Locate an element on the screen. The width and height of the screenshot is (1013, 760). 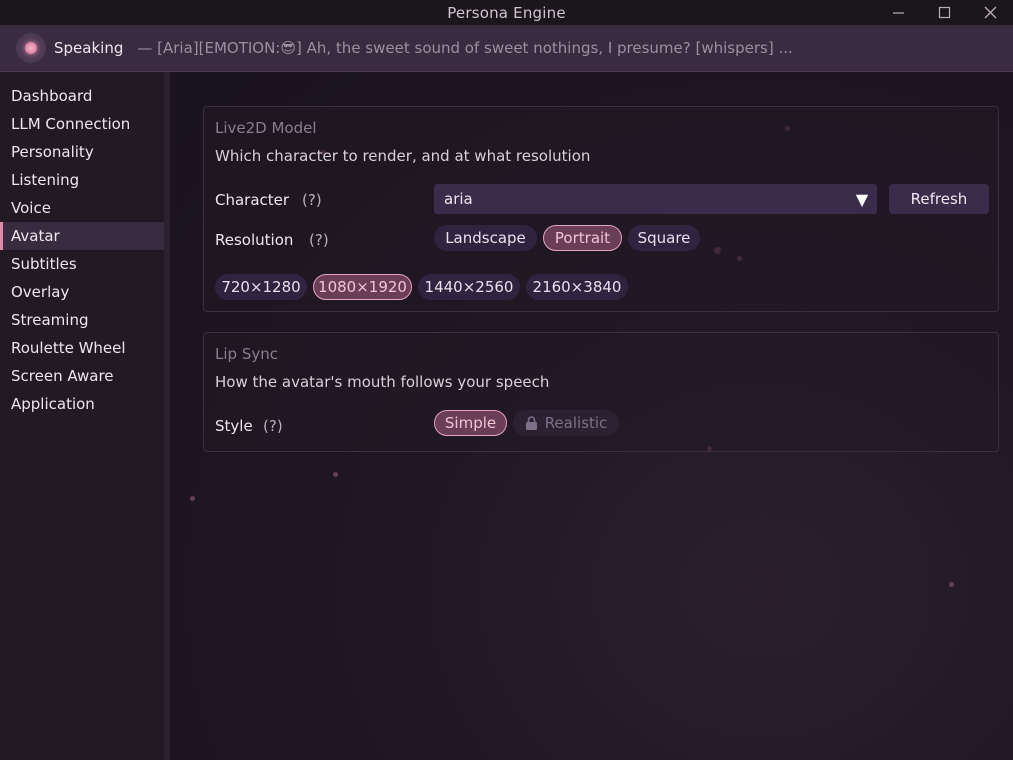
sidebar-item-listening: Listening is located at coordinates (82, 180).